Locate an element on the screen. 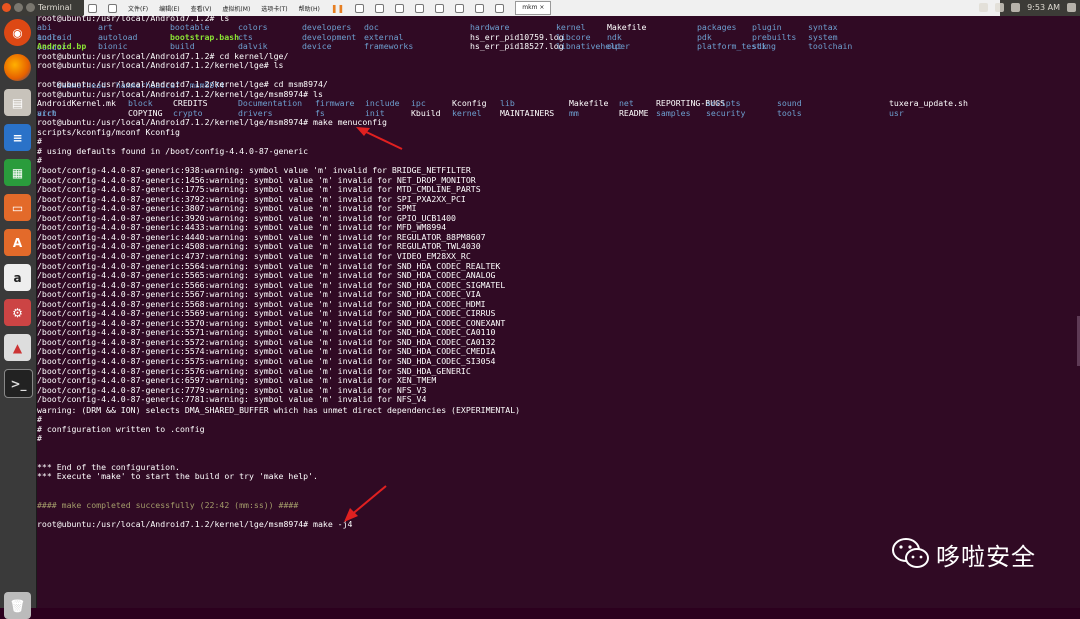 Image resolution: width=1080 pixels, height=619 pixels. console-view-icon is located at coordinates (480, 8).